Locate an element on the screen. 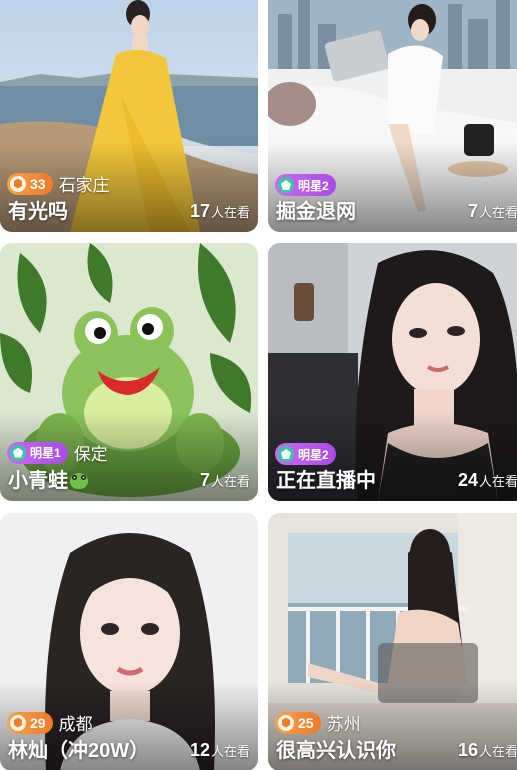 This screenshot has width=517, height=770. level-badge: 29 is located at coordinates (30, 722).